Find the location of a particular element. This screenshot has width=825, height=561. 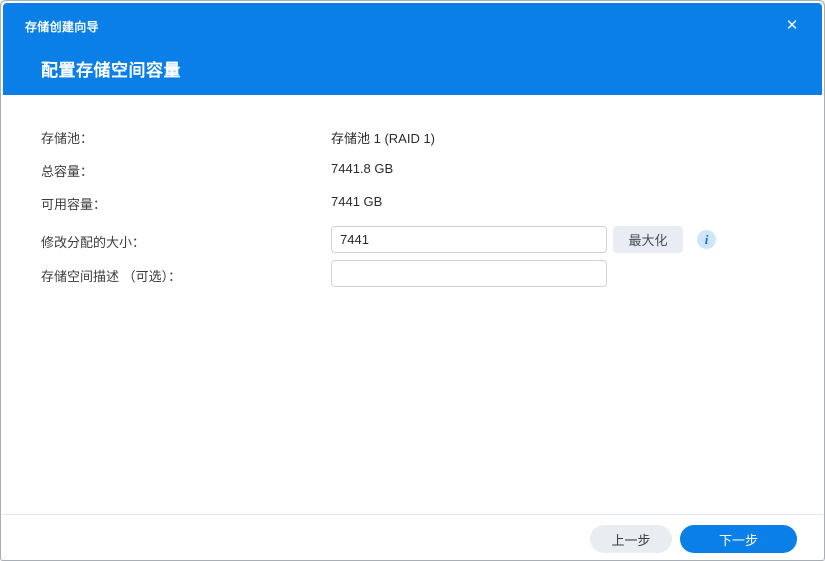

page-title: 配置存储空间容量 is located at coordinates (111, 70).